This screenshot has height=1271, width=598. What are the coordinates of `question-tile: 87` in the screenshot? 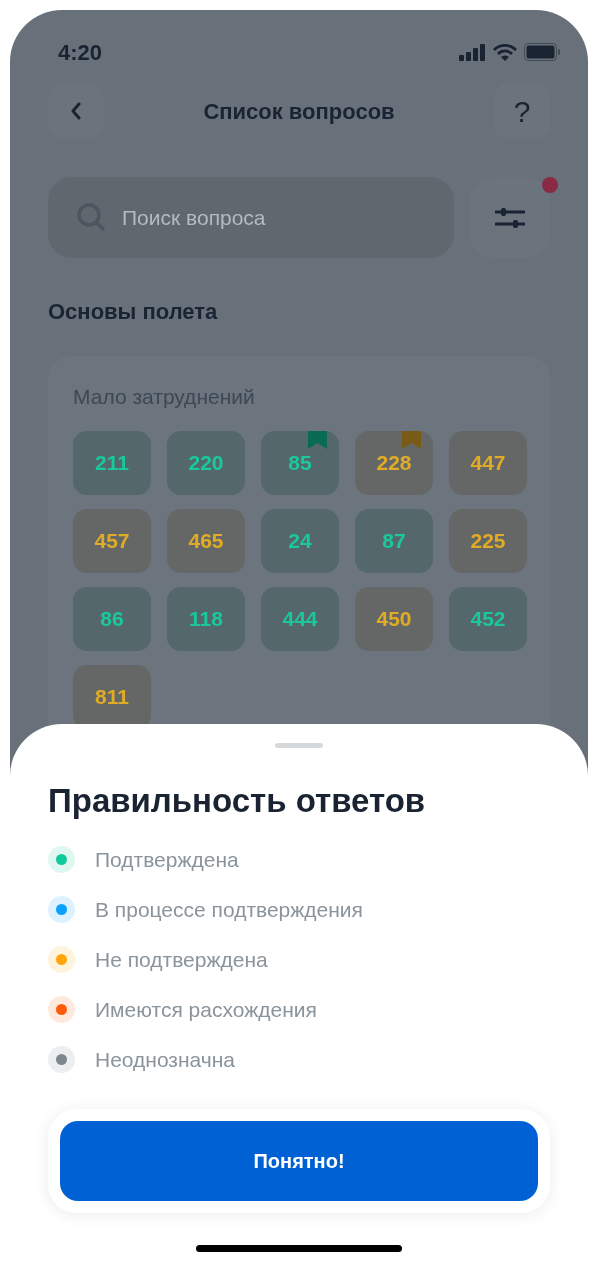 It's located at (394, 540).